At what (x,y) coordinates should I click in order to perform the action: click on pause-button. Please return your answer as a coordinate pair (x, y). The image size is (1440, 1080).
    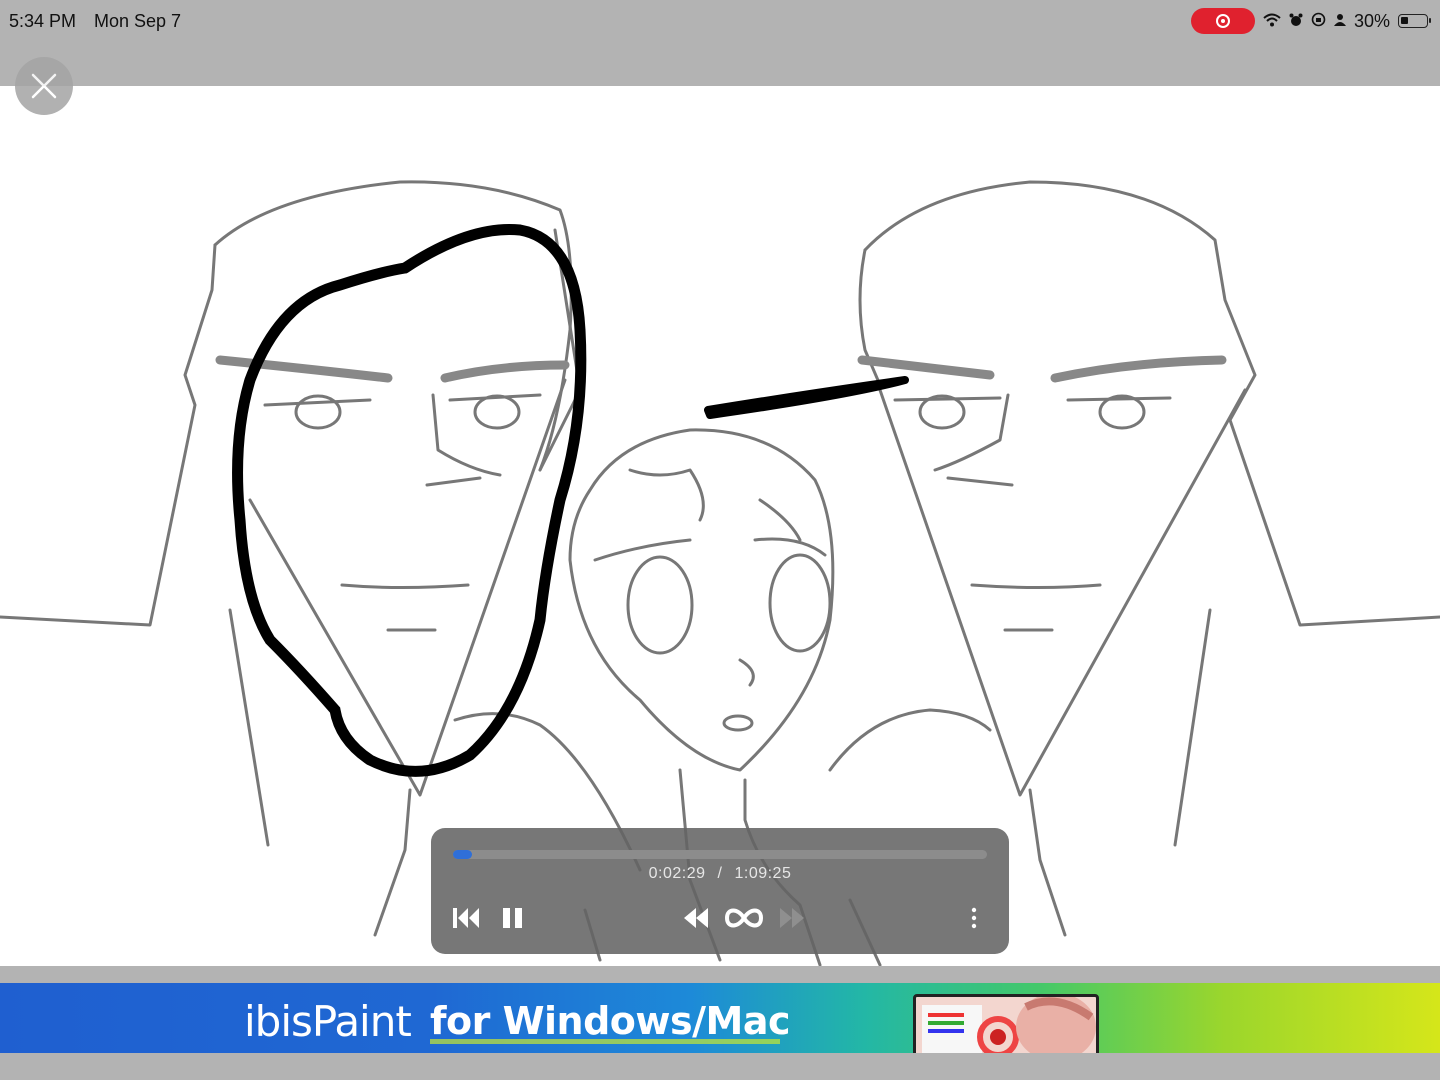
    Looking at the image, I should click on (513, 920).